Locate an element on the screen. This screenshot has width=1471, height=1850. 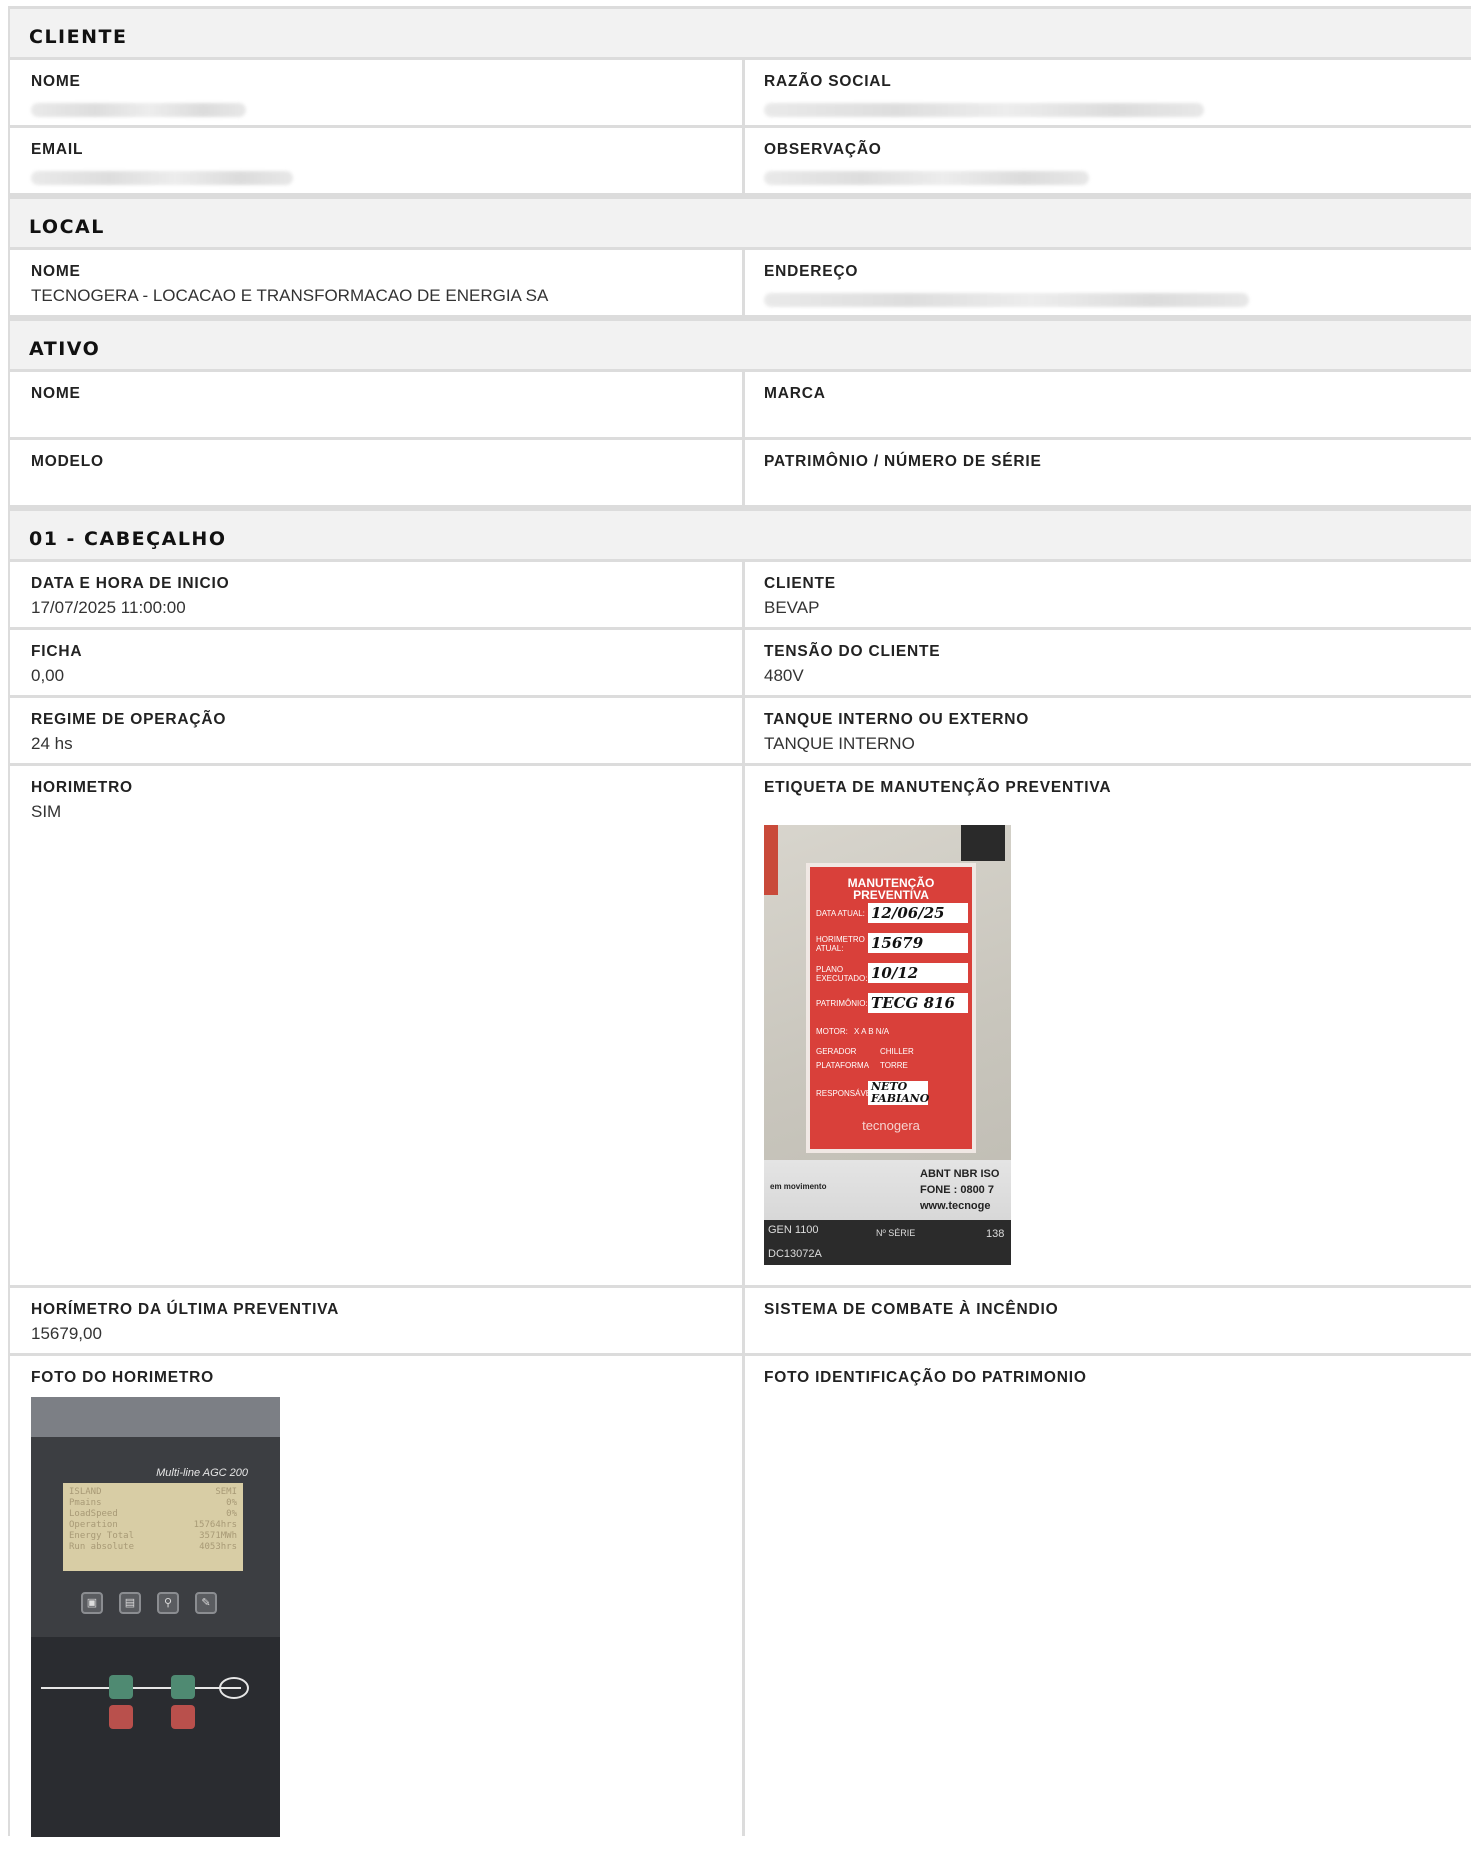
tool-key-icon: ✎ is located at coordinates (206, 1603).